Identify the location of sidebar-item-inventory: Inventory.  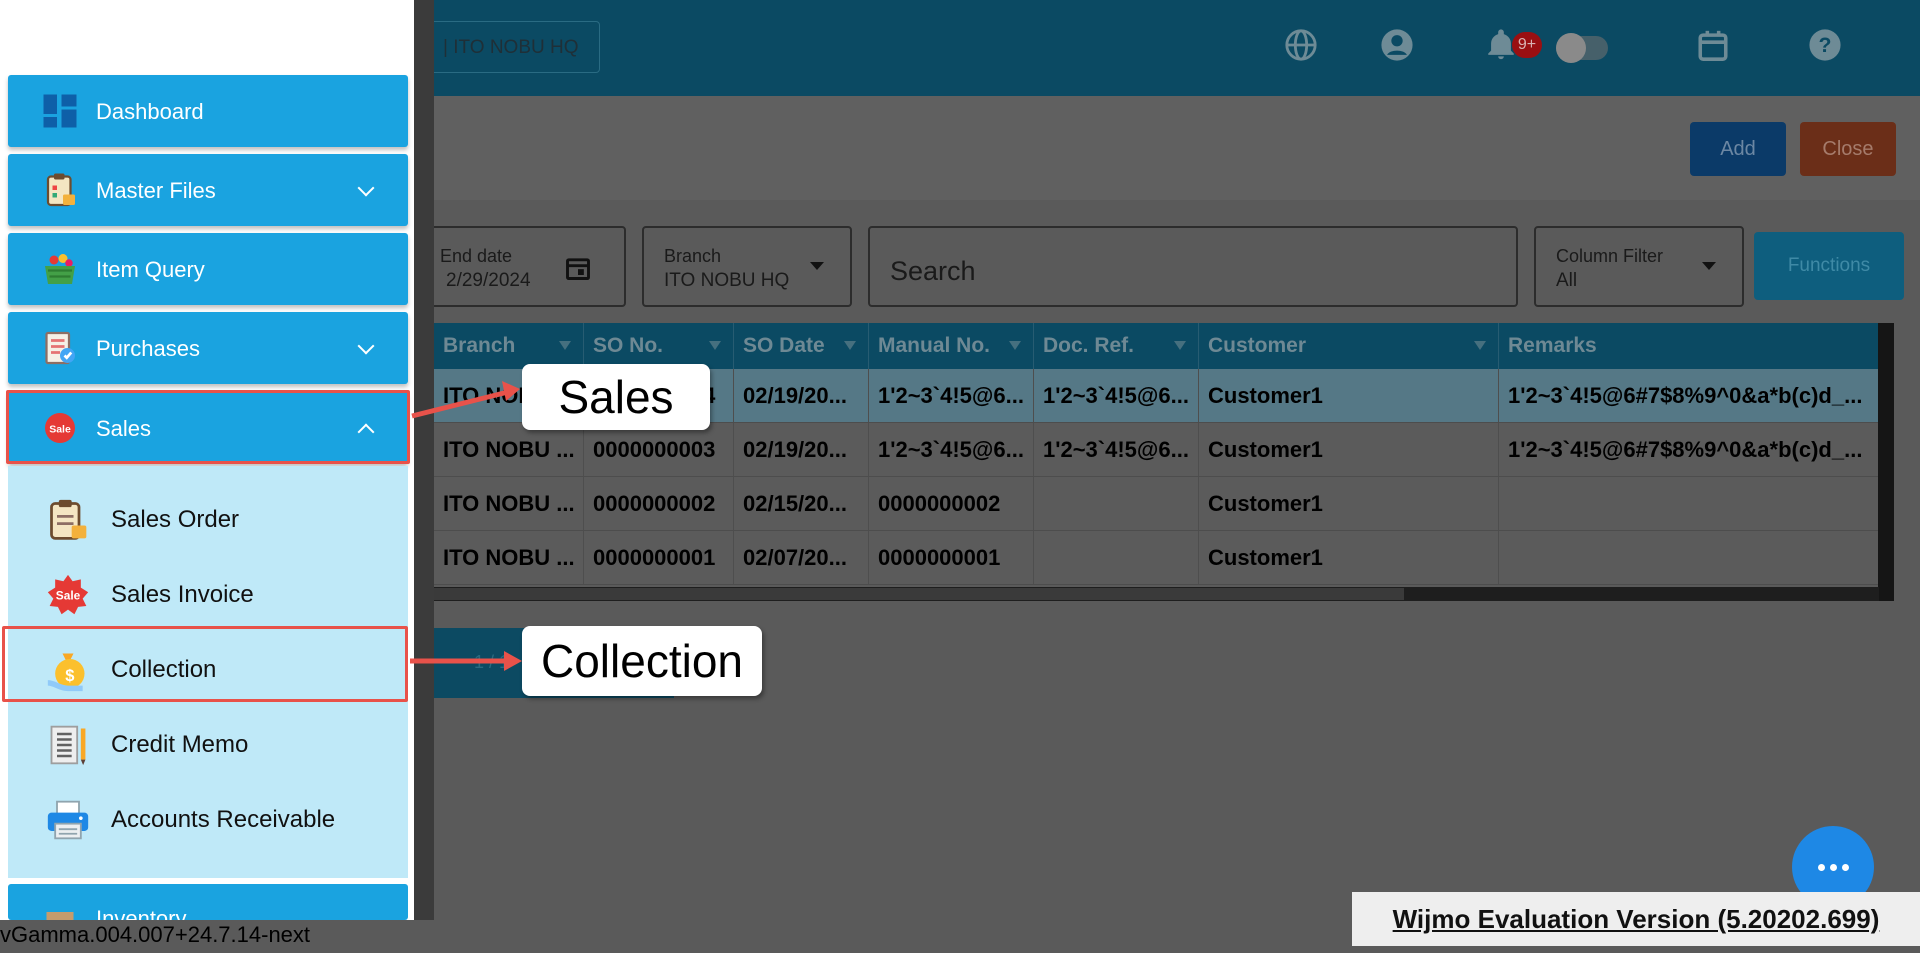
(208, 902).